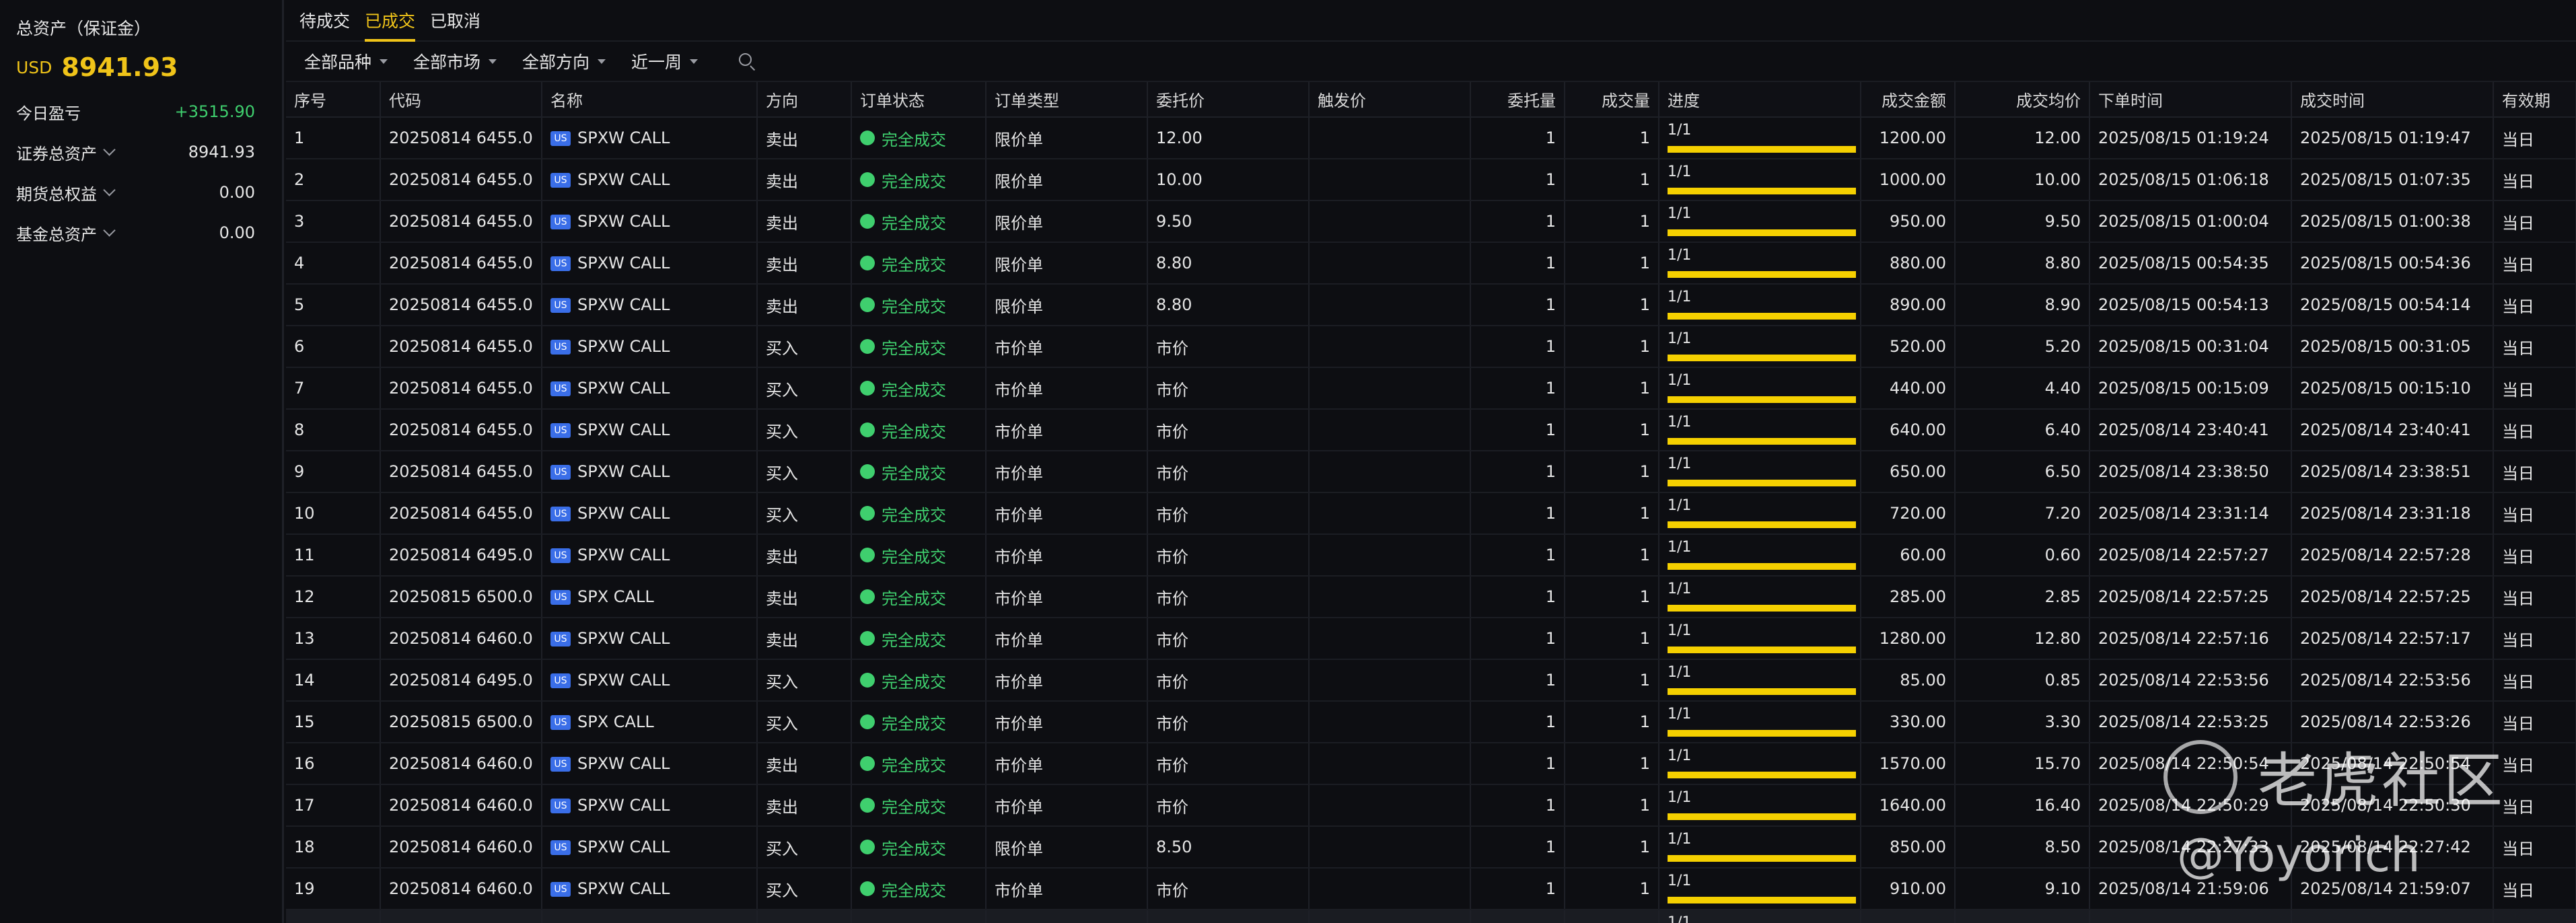  I want to click on progress-bar-fill, so click(1762, 900).